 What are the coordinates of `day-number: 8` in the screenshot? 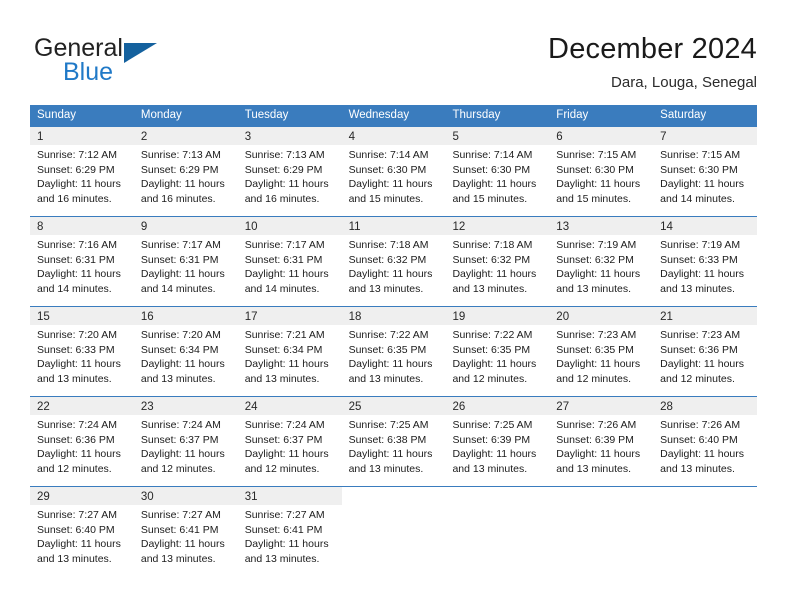 It's located at (40, 227).